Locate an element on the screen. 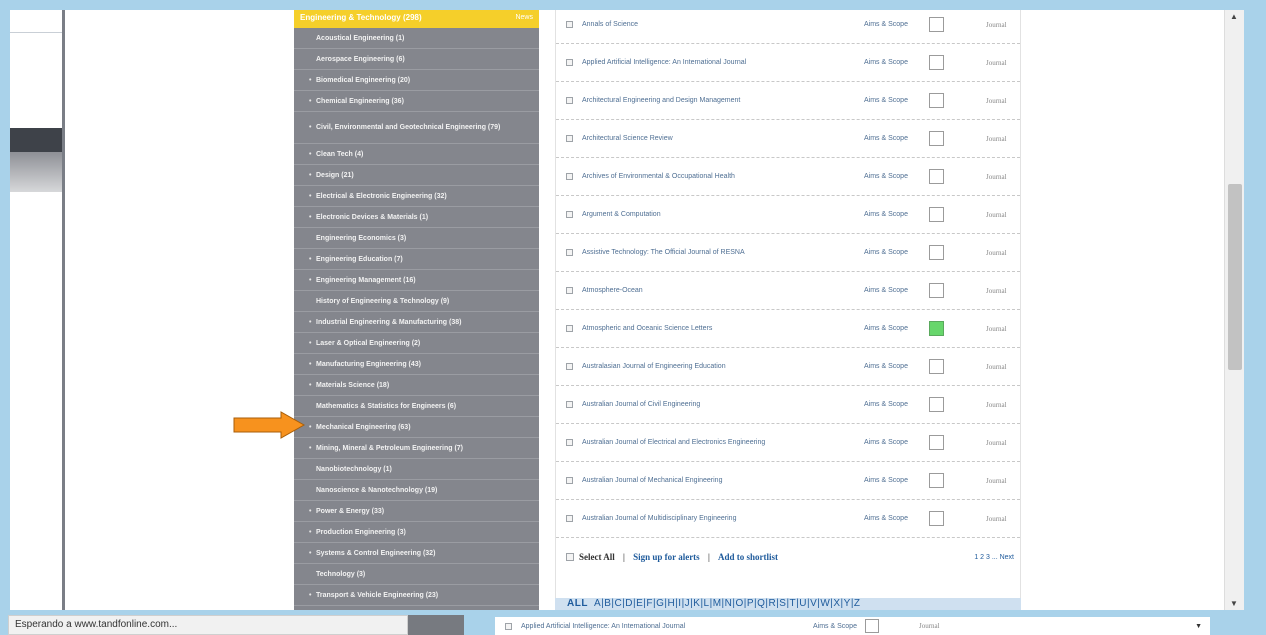  sidebar-item: Nanoscience & Nanotechnology (19) is located at coordinates (416, 490).